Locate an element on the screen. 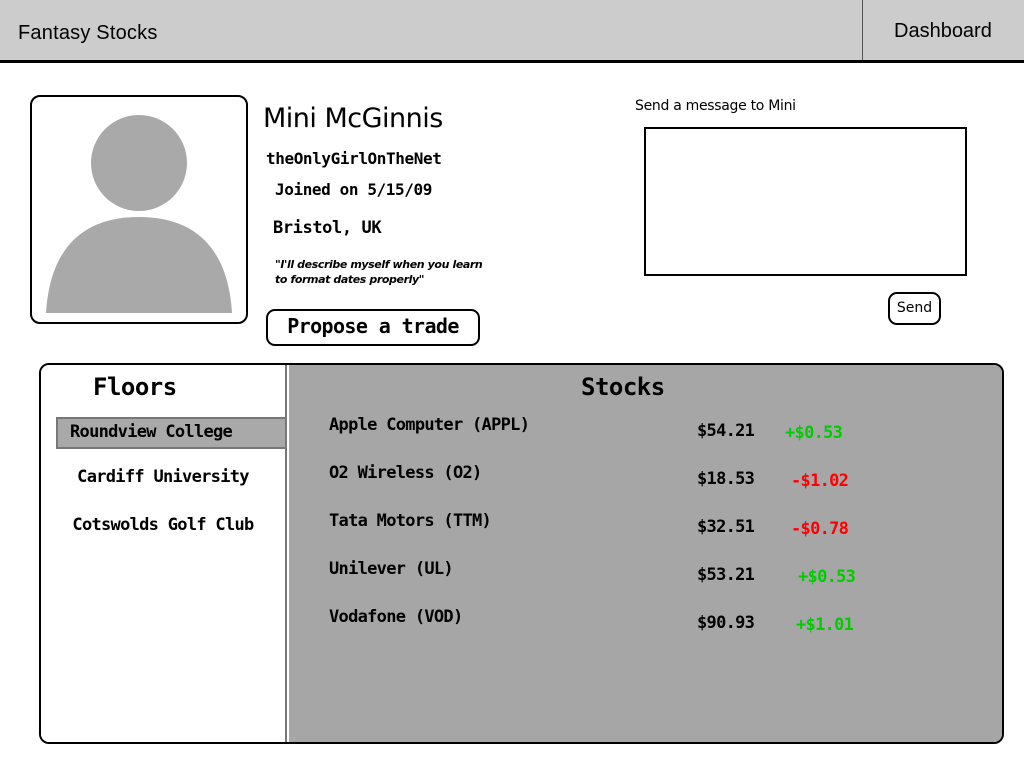  floor-item-cardiff-university: Cardiff University is located at coordinates (163, 478).